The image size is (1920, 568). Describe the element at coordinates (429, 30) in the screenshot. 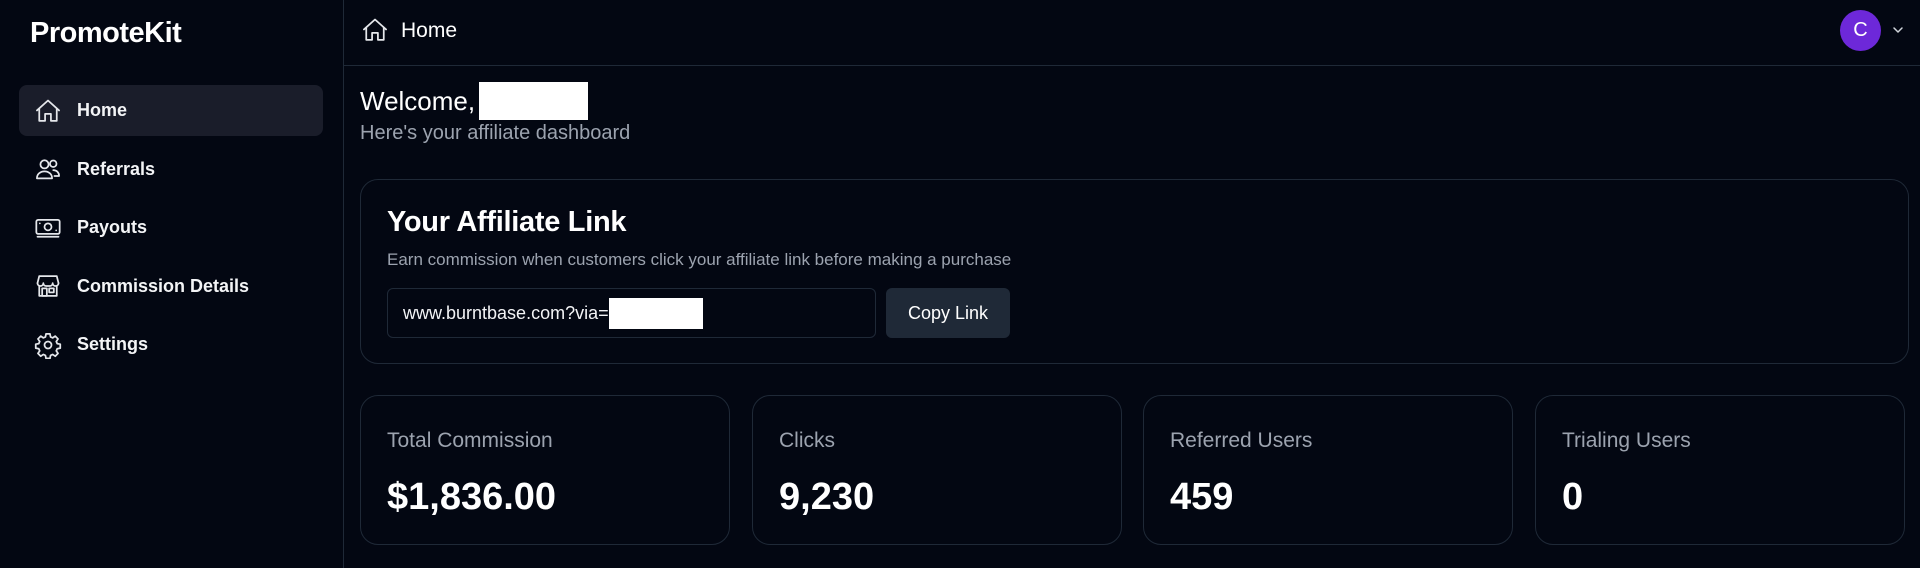

I see `page-title: Home` at that location.